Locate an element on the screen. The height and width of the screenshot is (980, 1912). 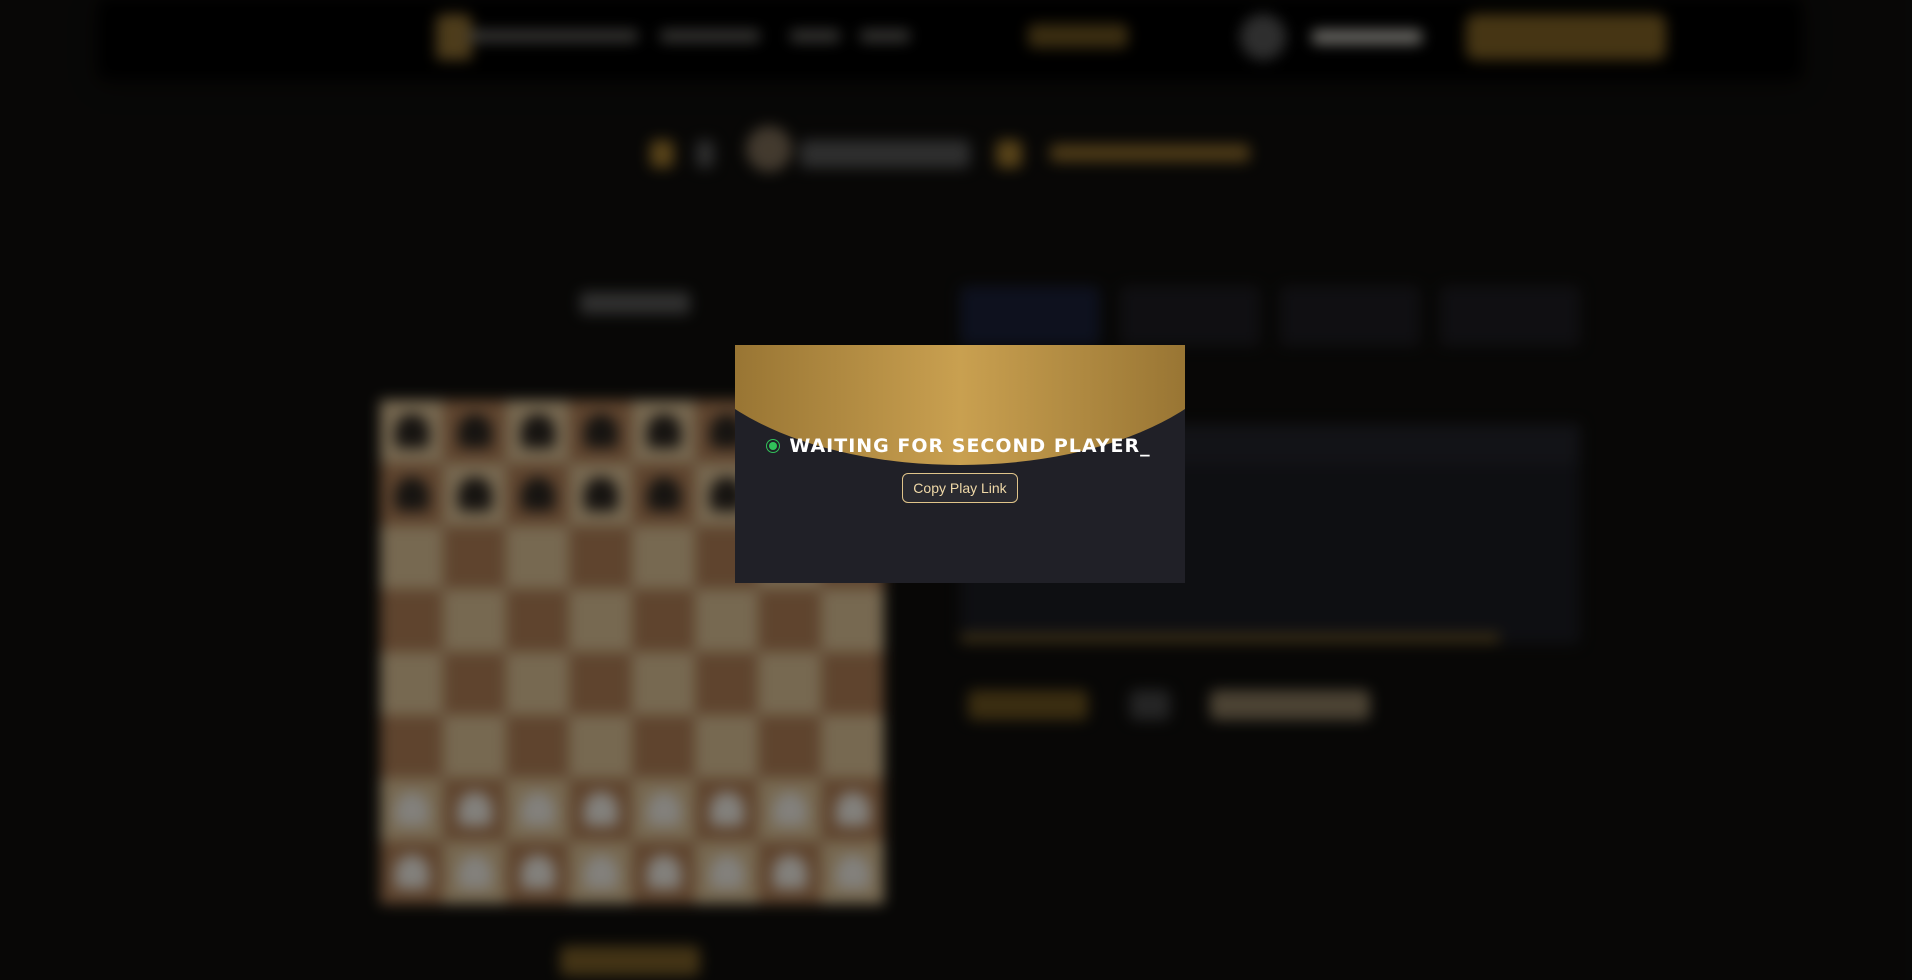
status-row: Waiting for second player_ is located at coordinates (960, 446).